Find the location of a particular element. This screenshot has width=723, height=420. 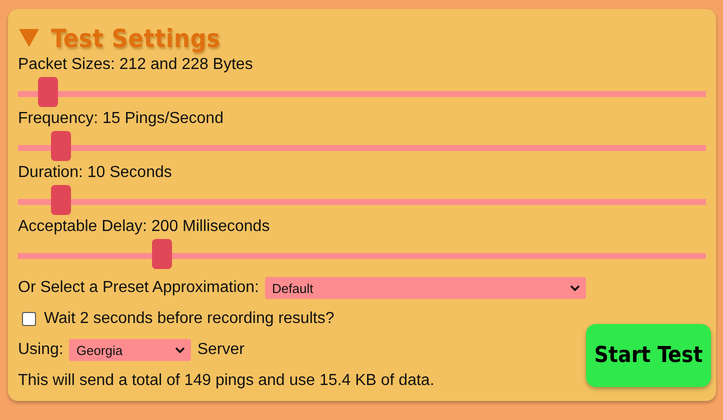

server-dropdown: Georgia is located at coordinates (130, 350).